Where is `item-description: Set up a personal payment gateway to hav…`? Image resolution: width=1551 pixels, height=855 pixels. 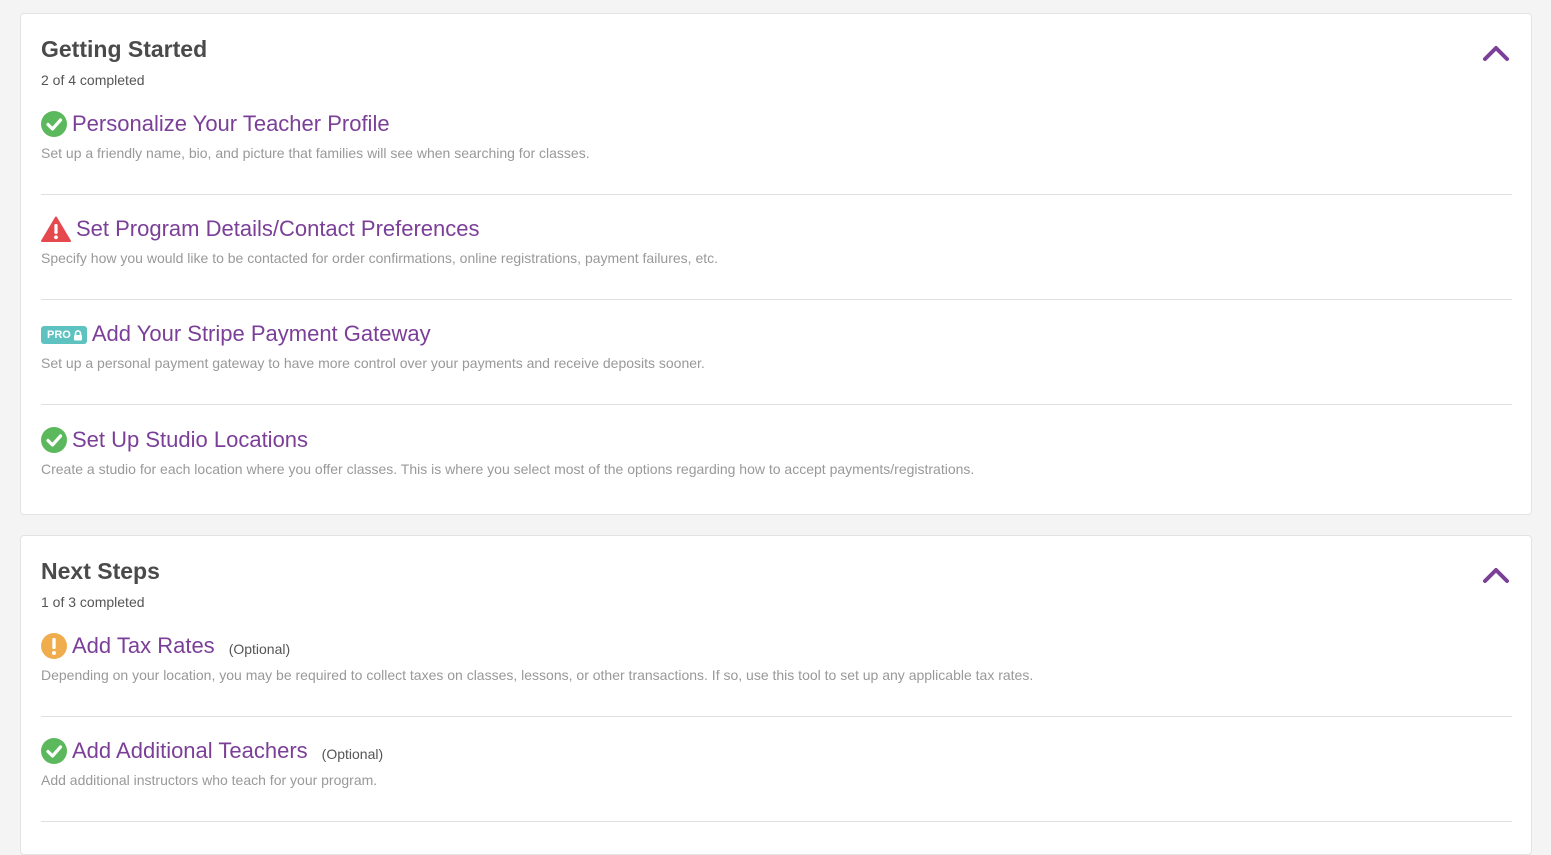 item-description: Set up a personal payment gateway to hav… is located at coordinates (373, 363).